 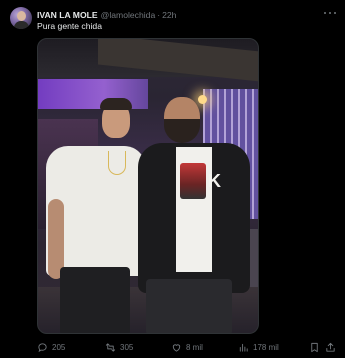 What do you see at coordinates (95, 300) in the screenshot?
I see `person-left-pants` at bounding box center [95, 300].